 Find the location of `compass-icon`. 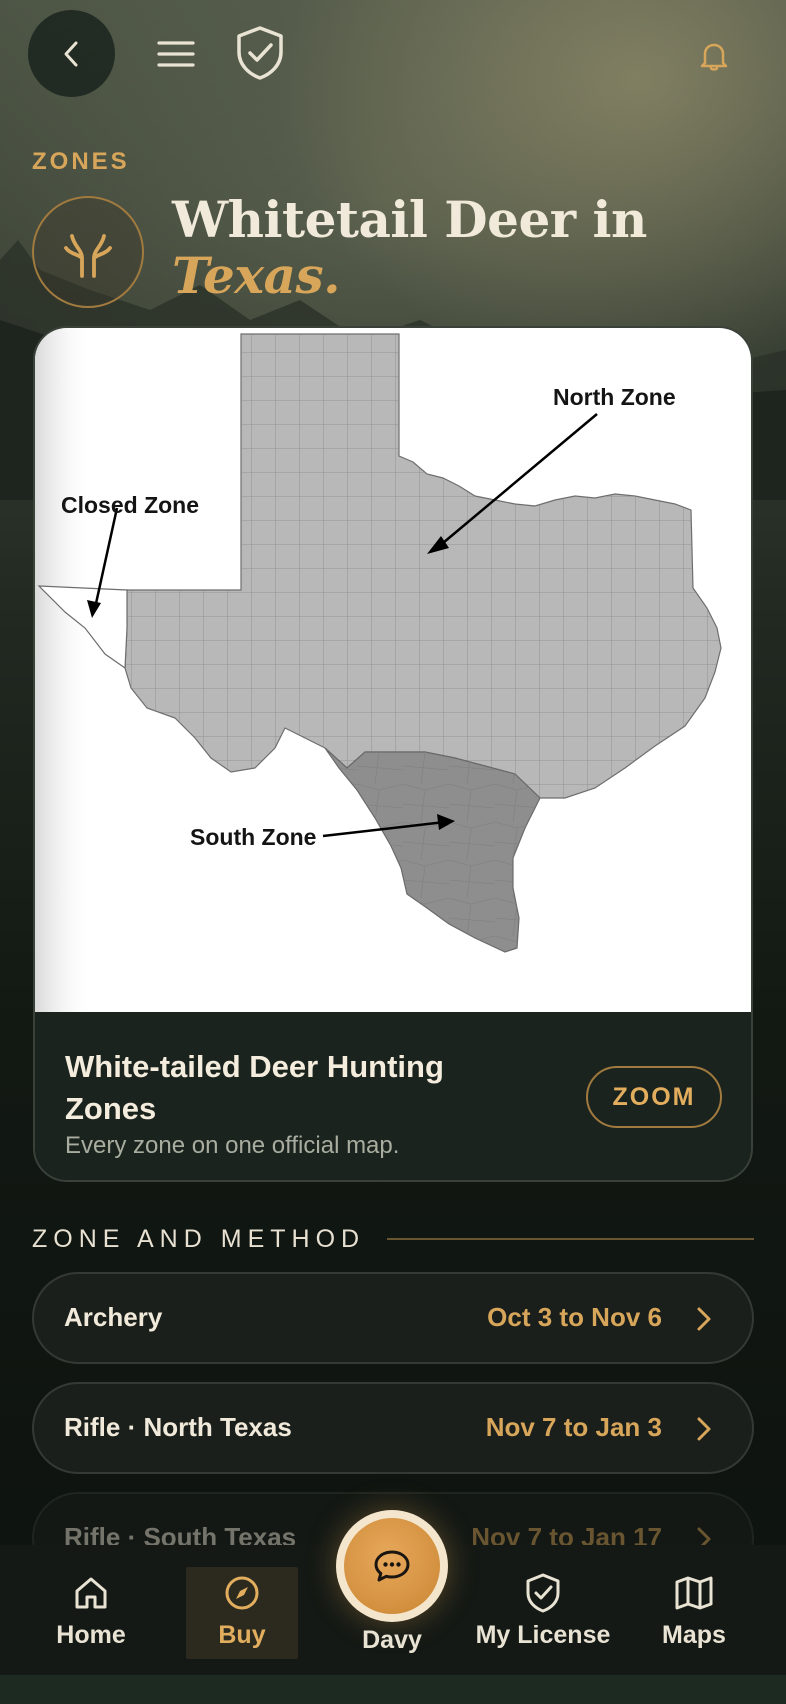

compass-icon is located at coordinates (242, 1593).